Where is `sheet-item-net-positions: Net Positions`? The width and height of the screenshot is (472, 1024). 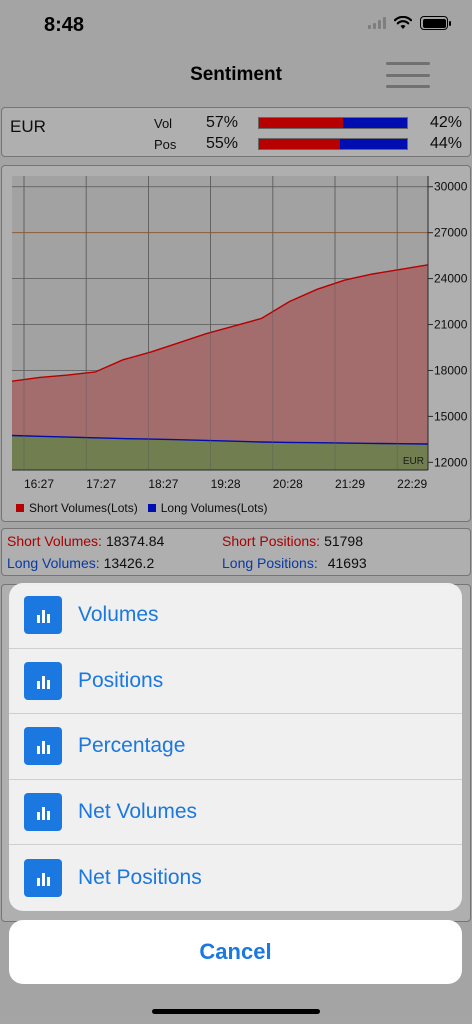 sheet-item-net-positions: Net Positions is located at coordinates (235, 878).